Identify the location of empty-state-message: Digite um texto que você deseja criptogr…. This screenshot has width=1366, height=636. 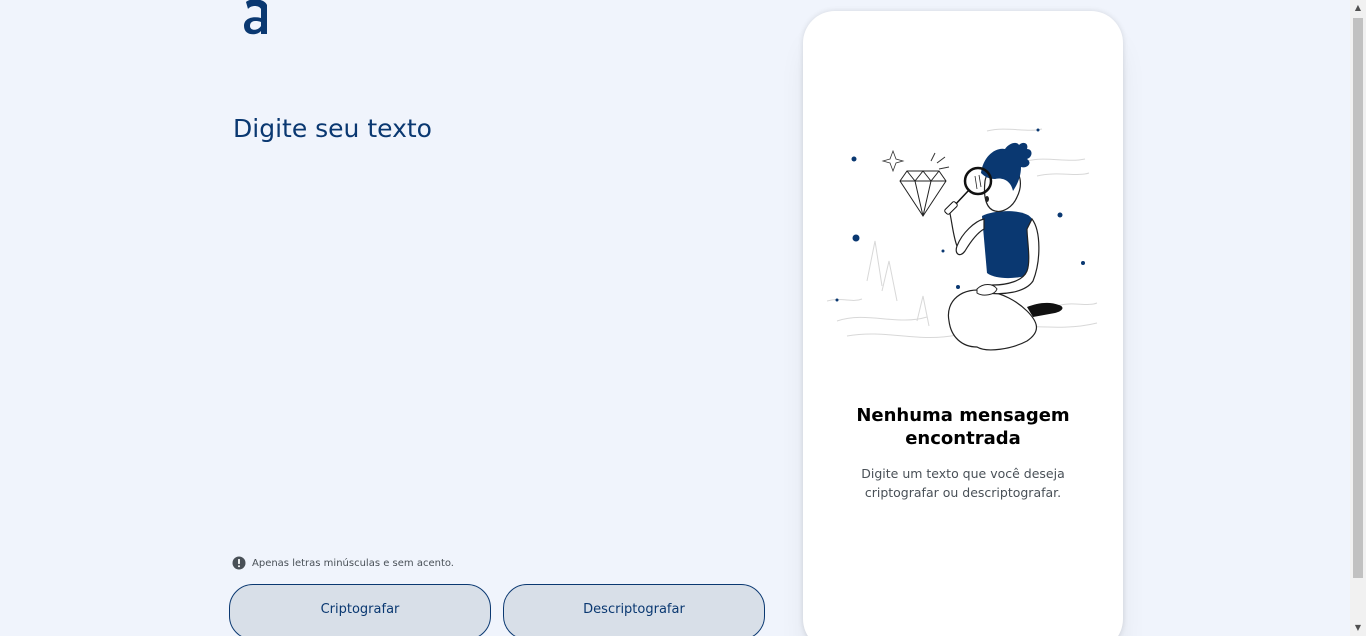
(963, 483).